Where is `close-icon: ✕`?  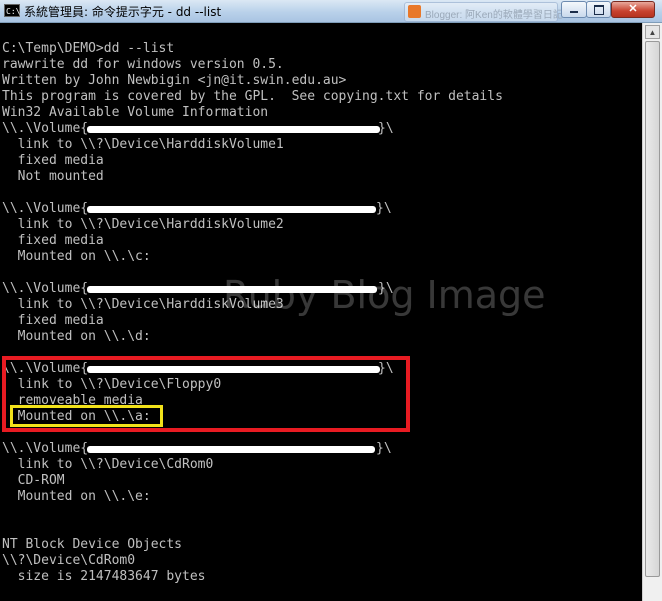 close-icon: ✕ is located at coordinates (633, 9).